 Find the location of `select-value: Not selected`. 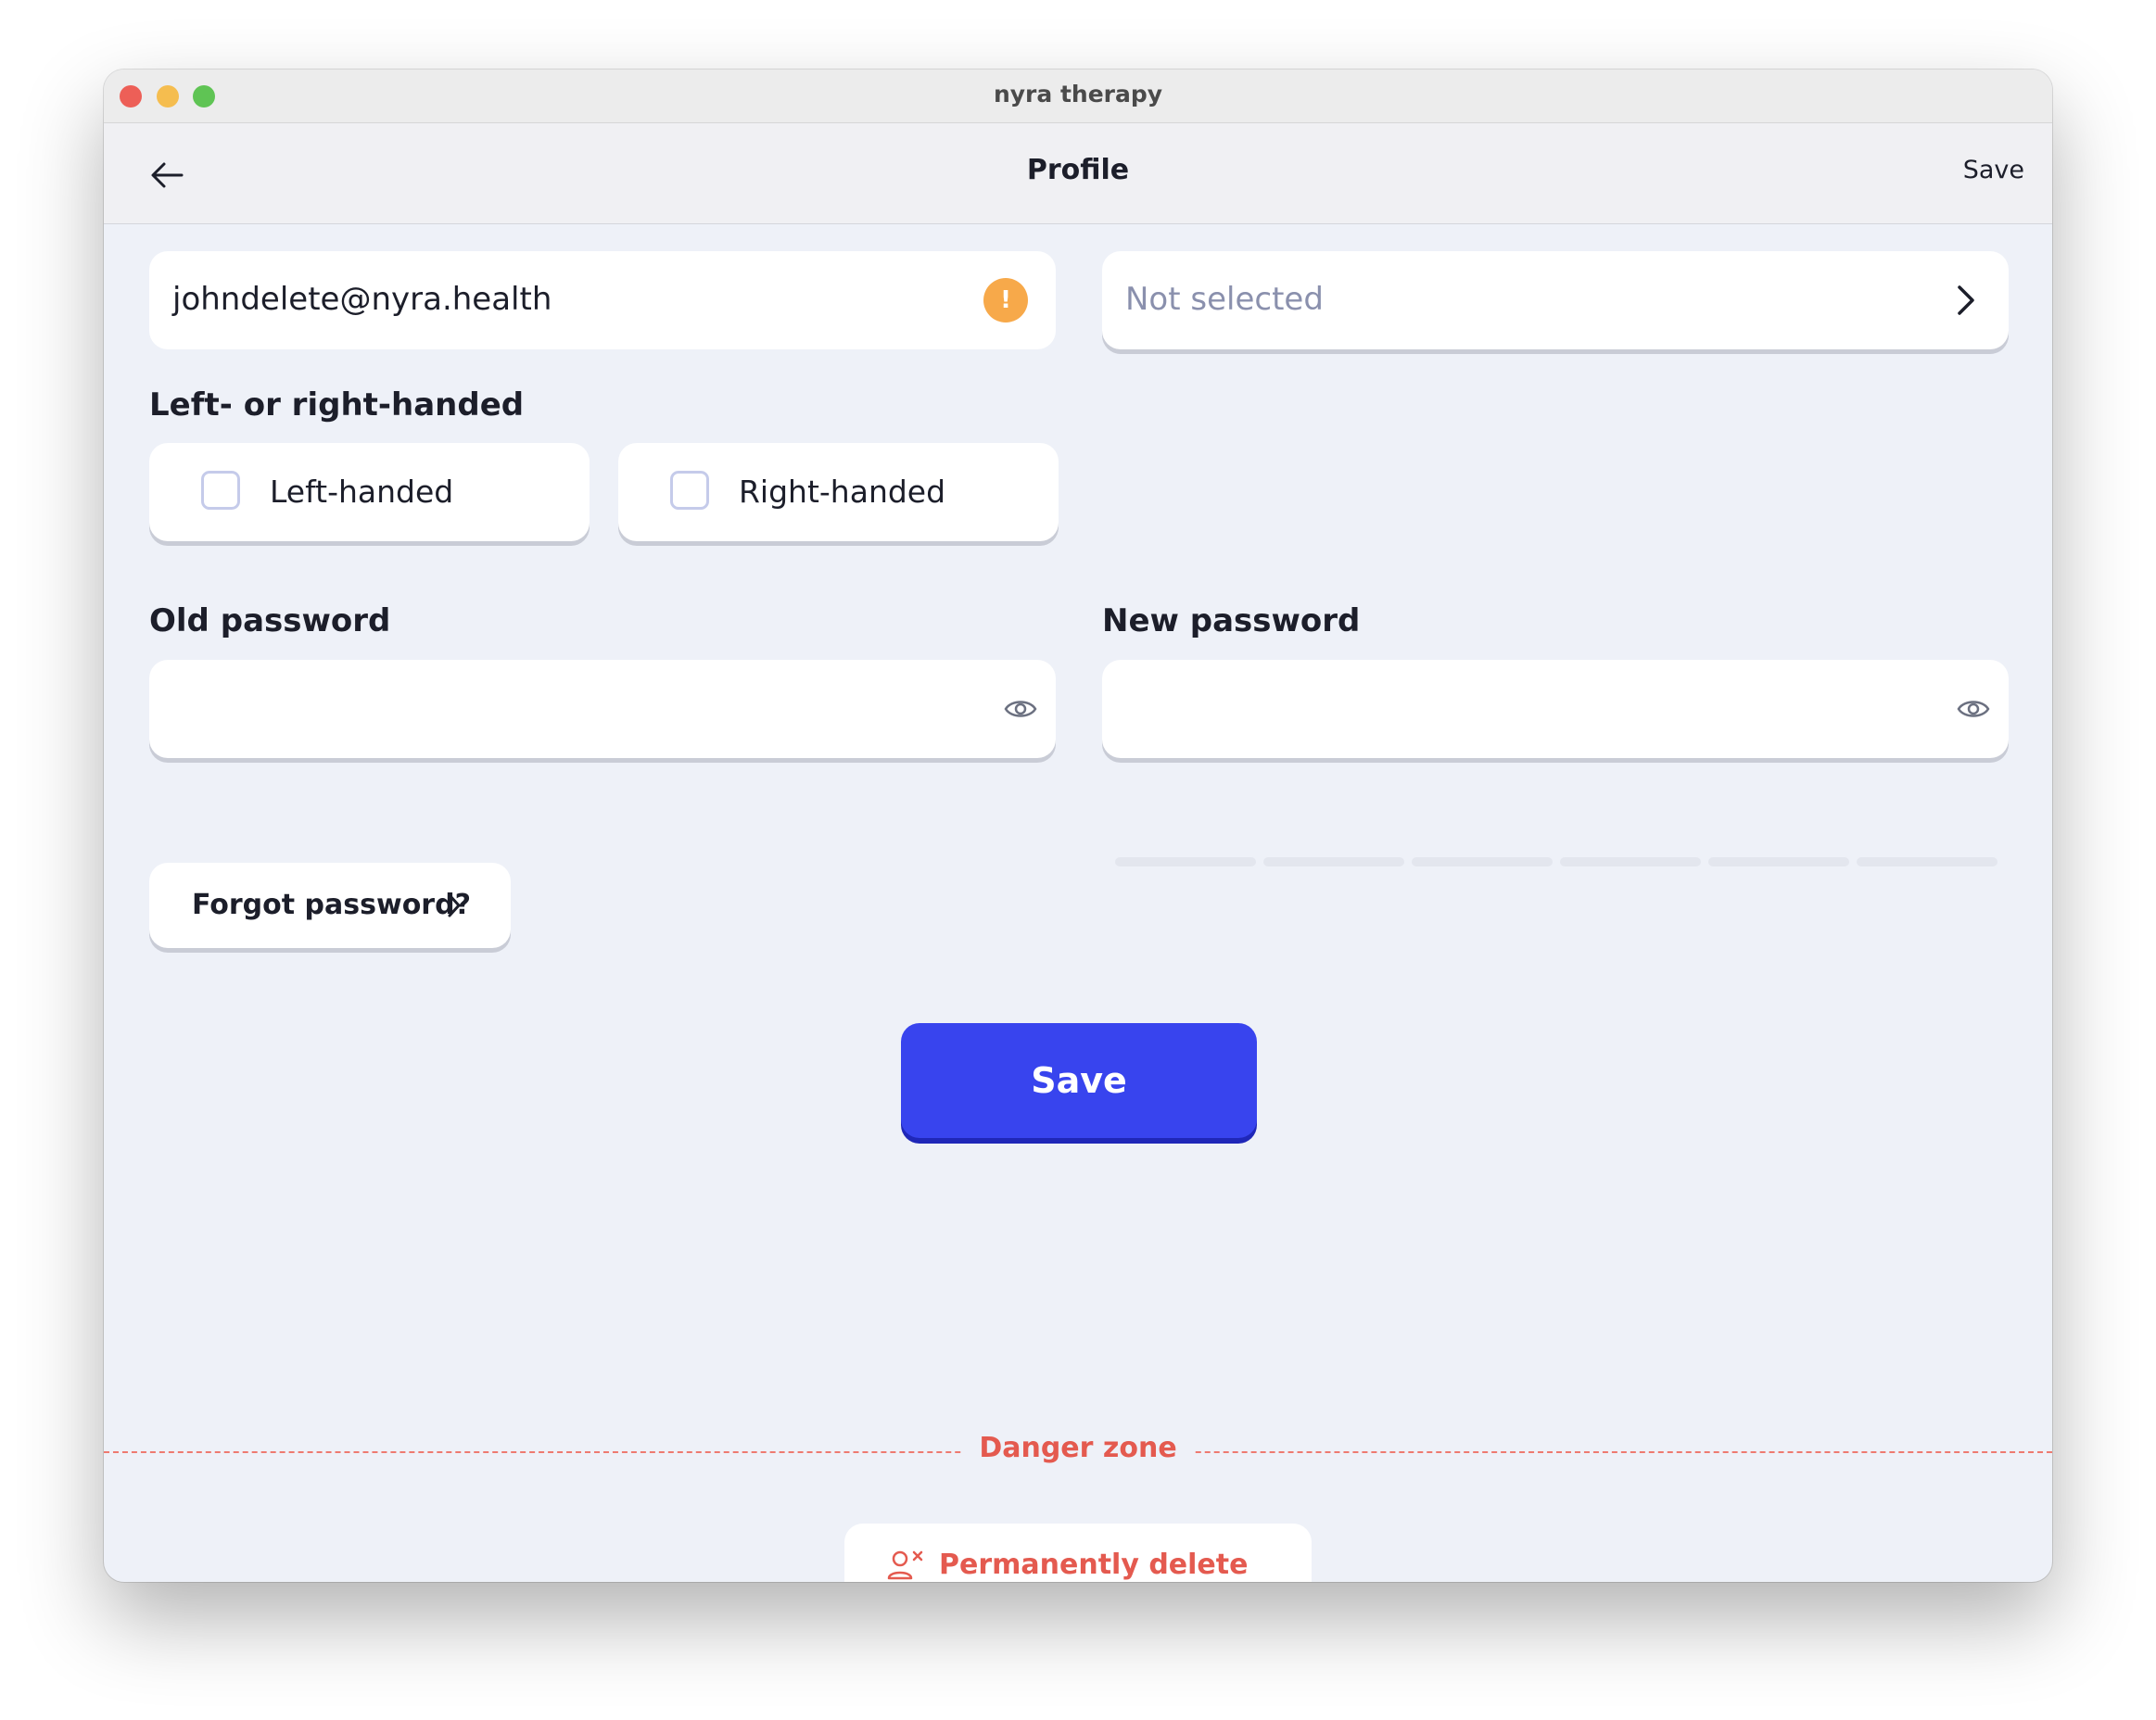

select-value: Not selected is located at coordinates (1225, 299).